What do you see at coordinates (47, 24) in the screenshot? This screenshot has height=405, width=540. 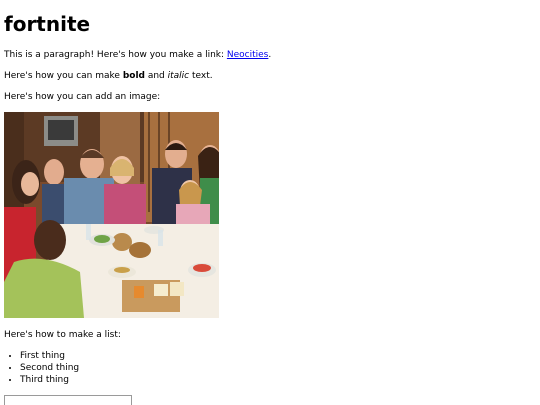 I see `page-title: fortnite` at bounding box center [47, 24].